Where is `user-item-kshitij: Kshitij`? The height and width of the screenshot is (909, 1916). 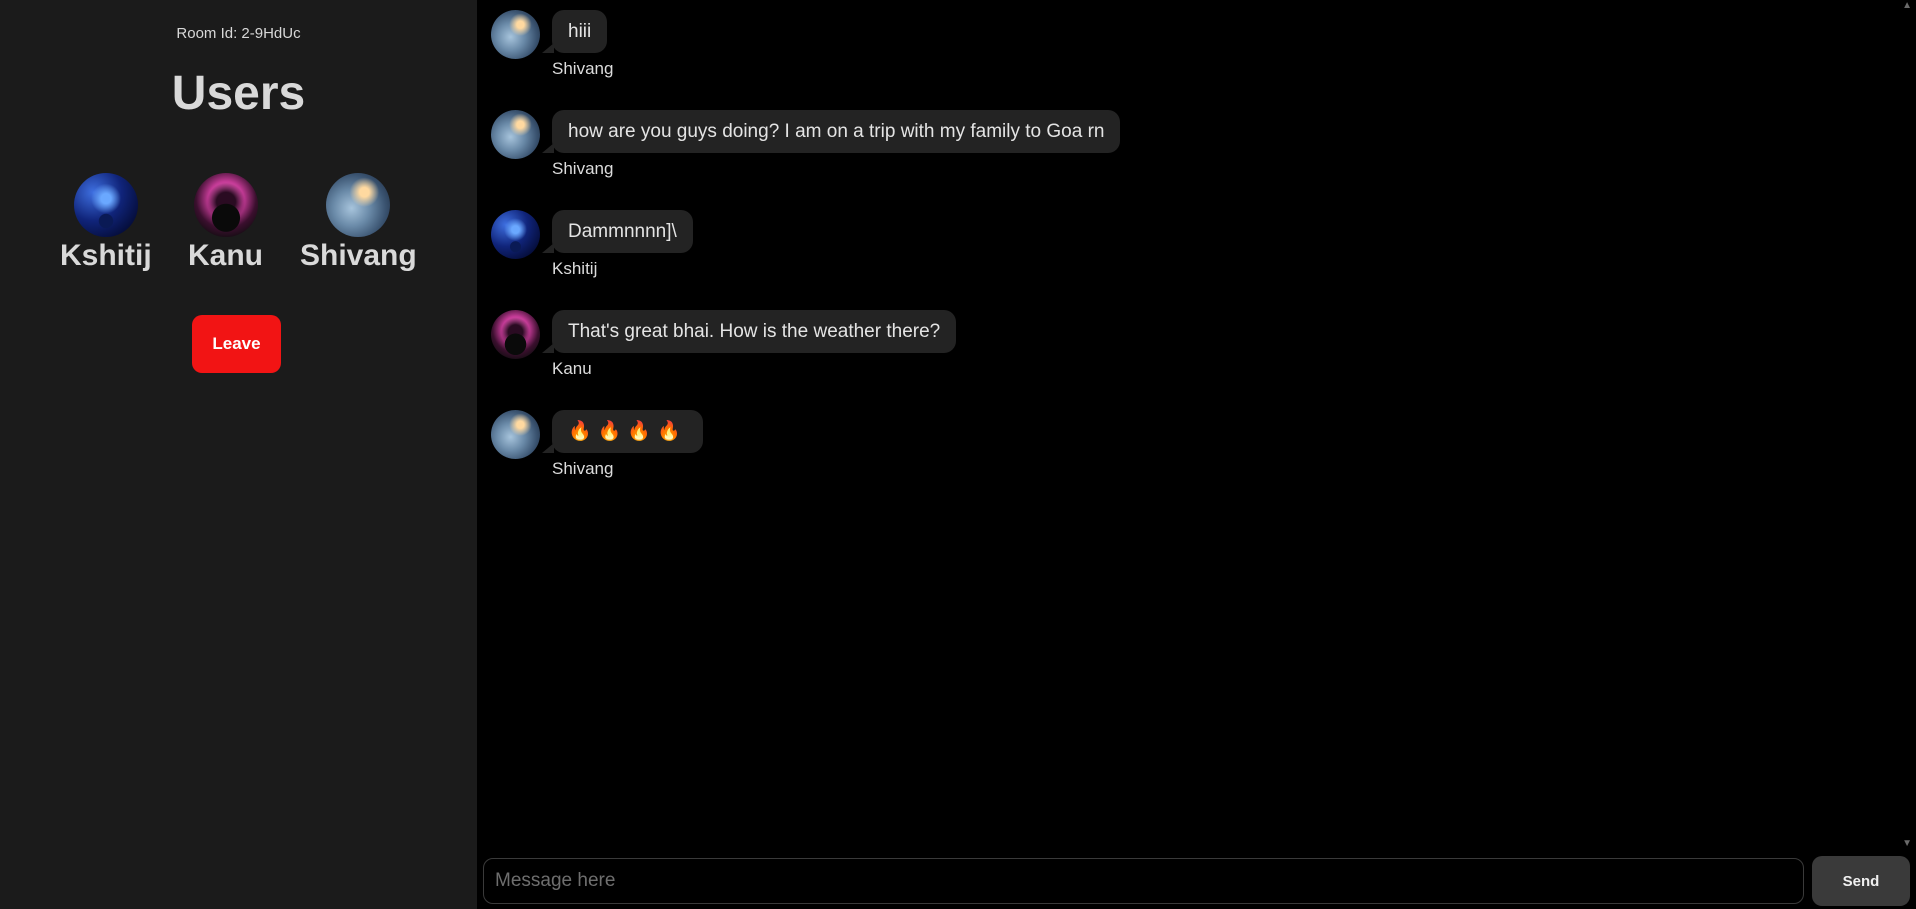
user-item-kshitij: Kshitij is located at coordinates (106, 223).